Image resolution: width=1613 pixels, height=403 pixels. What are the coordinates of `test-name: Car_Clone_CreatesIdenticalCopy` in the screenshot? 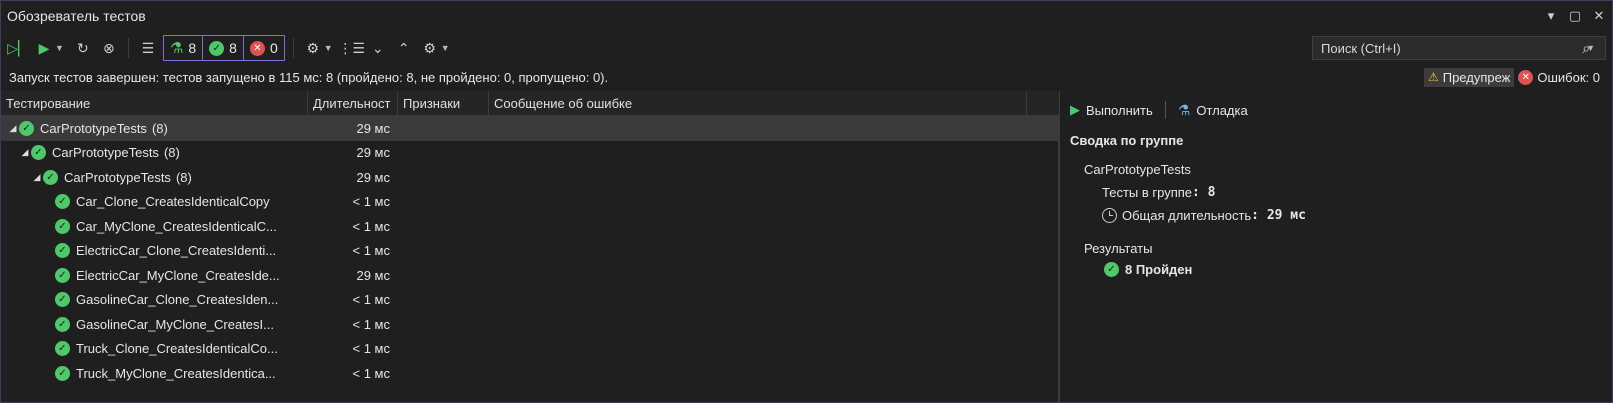 It's located at (173, 202).